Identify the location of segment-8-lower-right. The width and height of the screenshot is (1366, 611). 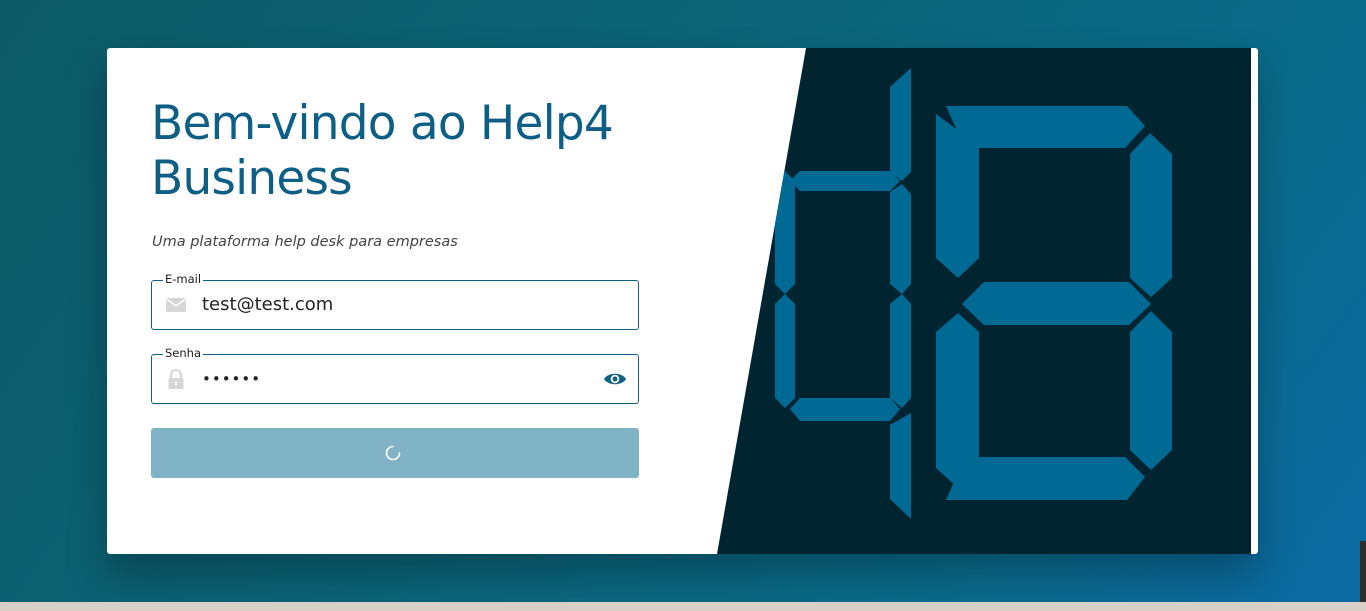
(1151, 390).